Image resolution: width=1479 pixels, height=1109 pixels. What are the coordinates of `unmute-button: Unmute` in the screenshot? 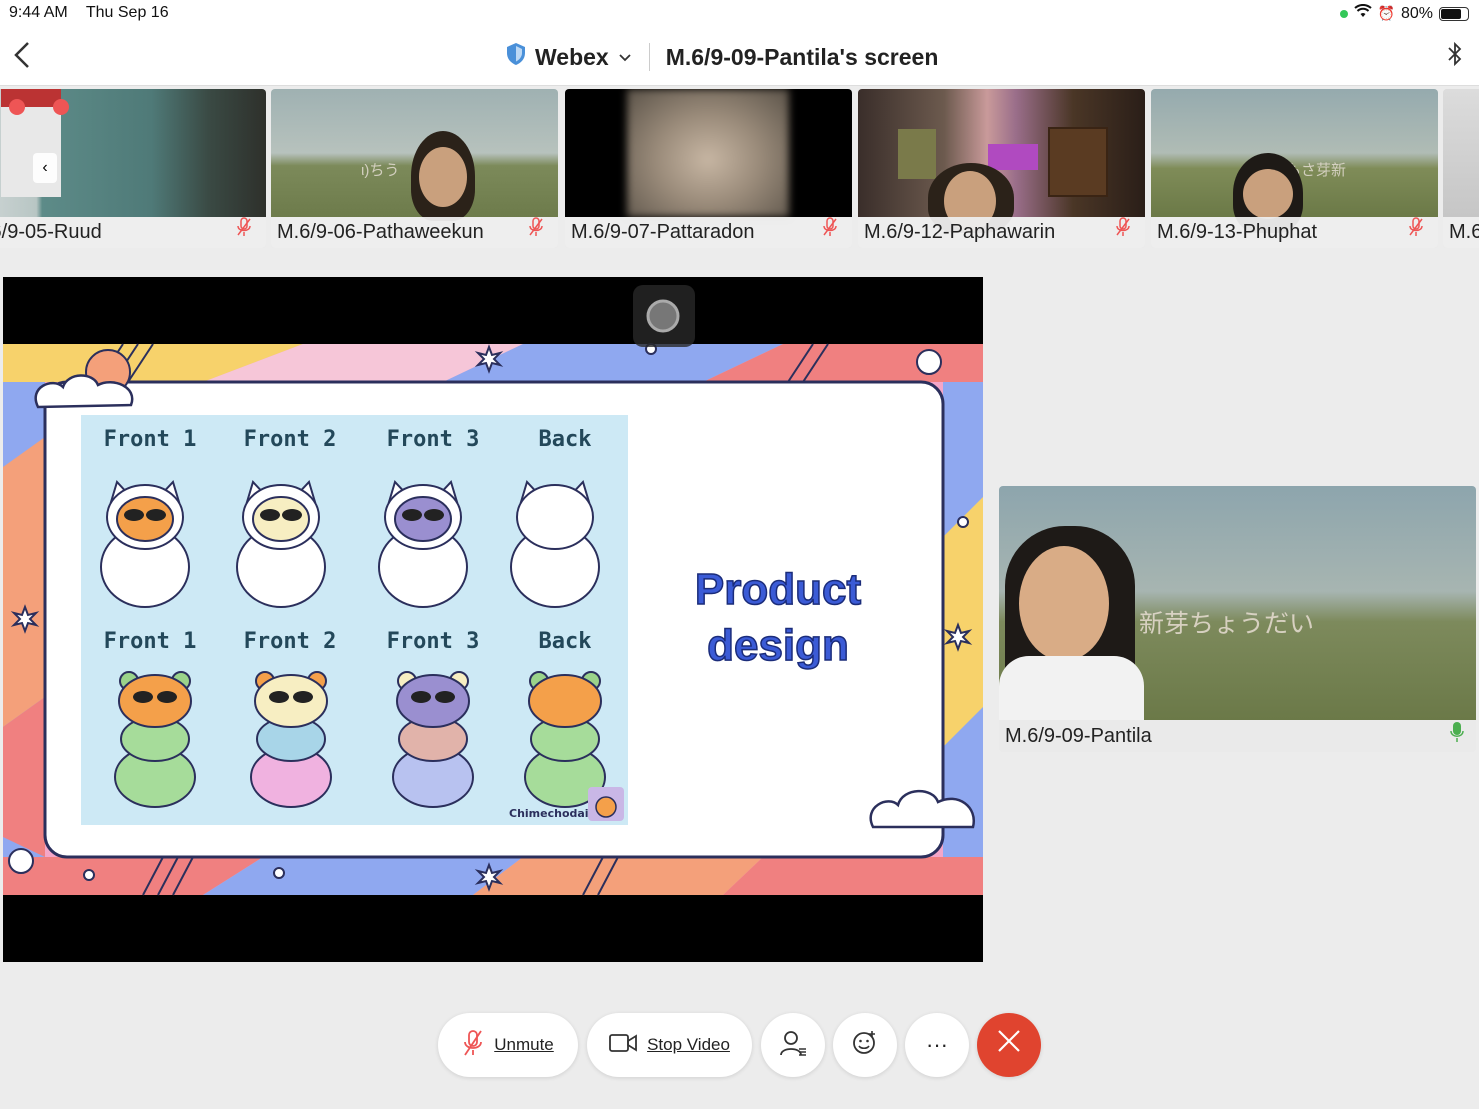 It's located at (508, 1045).